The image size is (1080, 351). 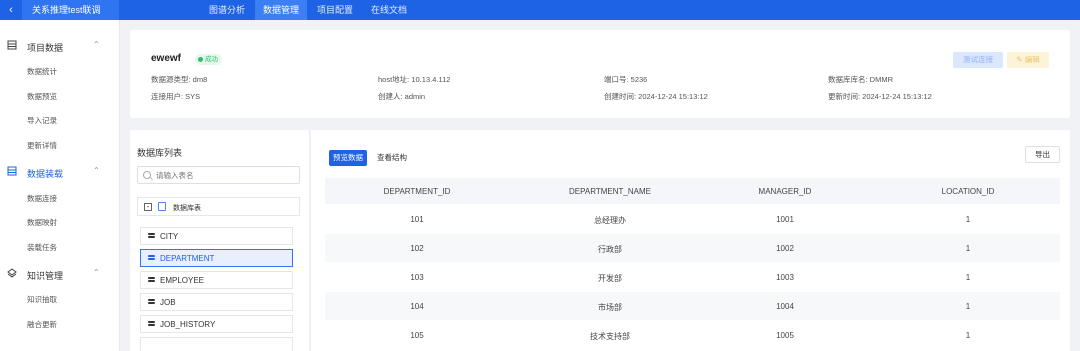 I want to click on collapse-icon: -, so click(x=148, y=207).